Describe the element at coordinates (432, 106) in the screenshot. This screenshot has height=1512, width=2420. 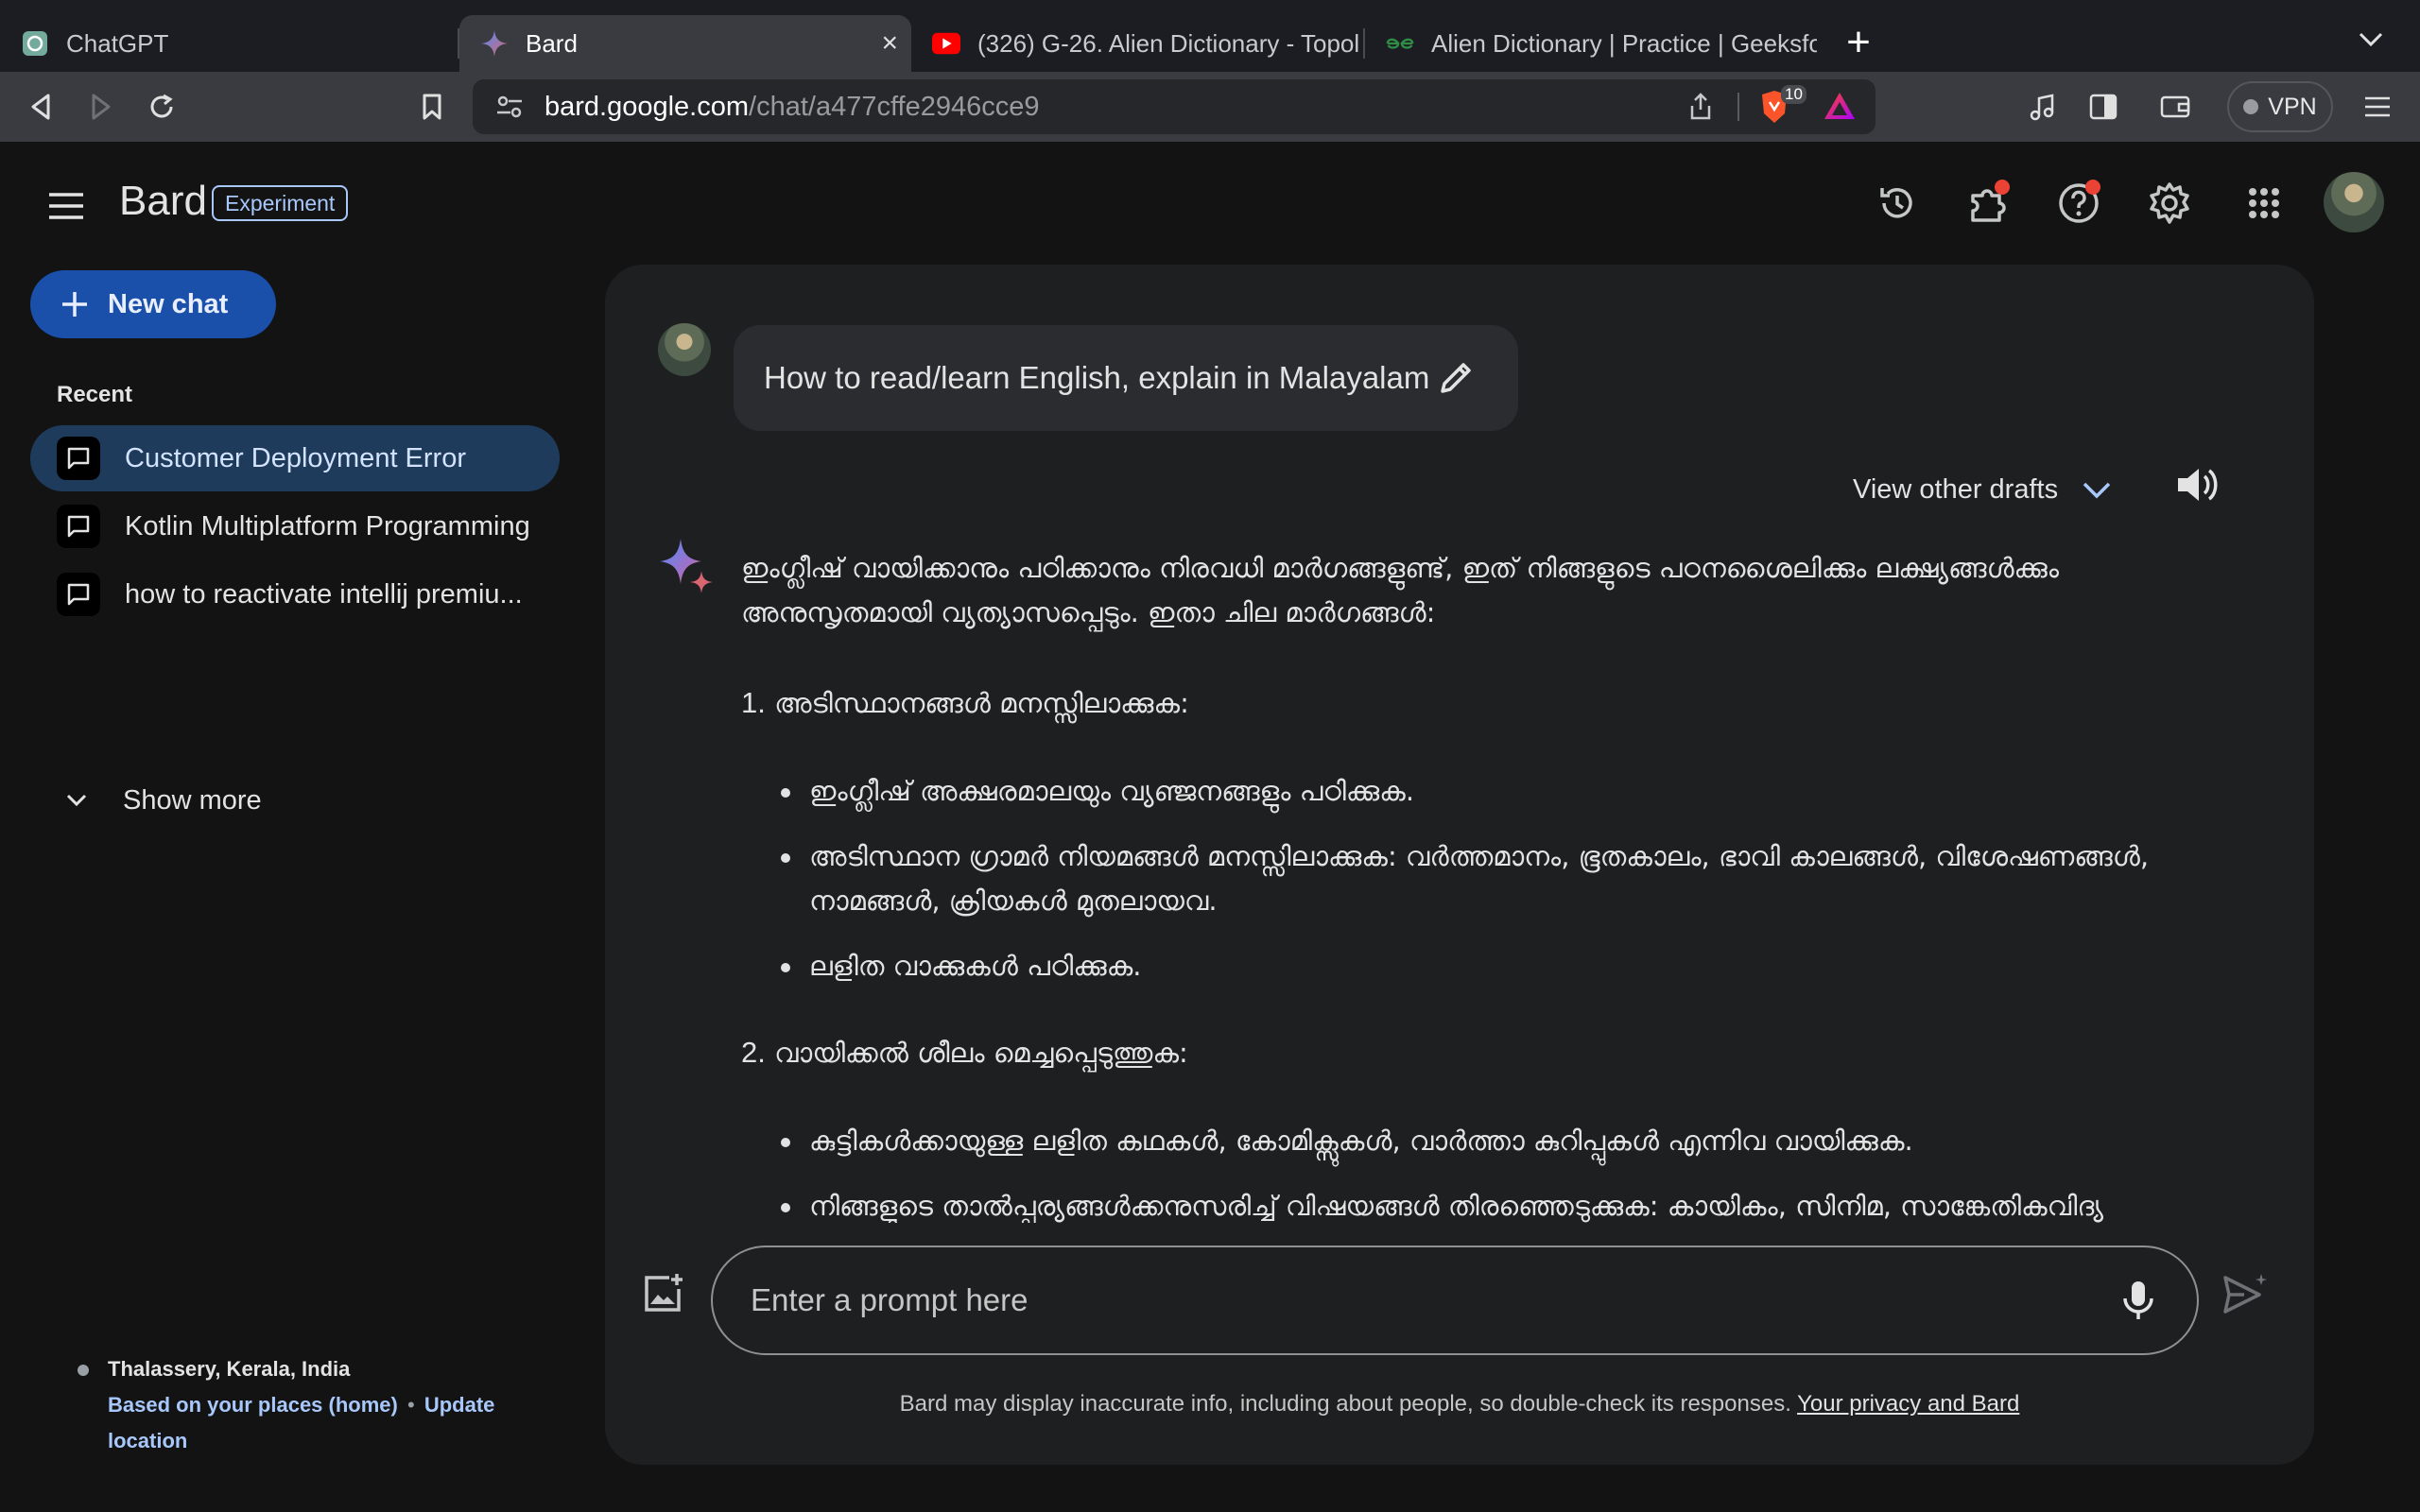
I see `bookmark-icon` at that location.